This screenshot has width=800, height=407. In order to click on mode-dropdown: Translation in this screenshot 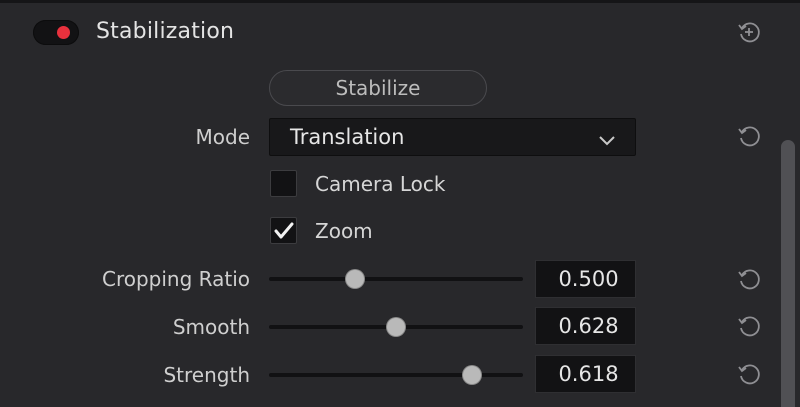, I will do `click(452, 137)`.